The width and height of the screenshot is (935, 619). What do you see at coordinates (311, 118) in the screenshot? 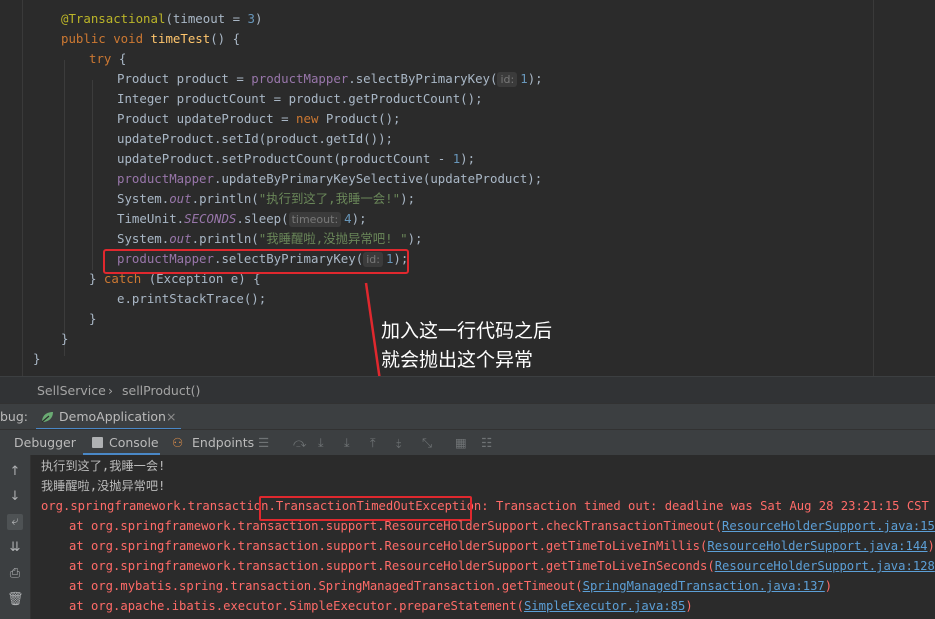
I see `code-token: new` at bounding box center [311, 118].